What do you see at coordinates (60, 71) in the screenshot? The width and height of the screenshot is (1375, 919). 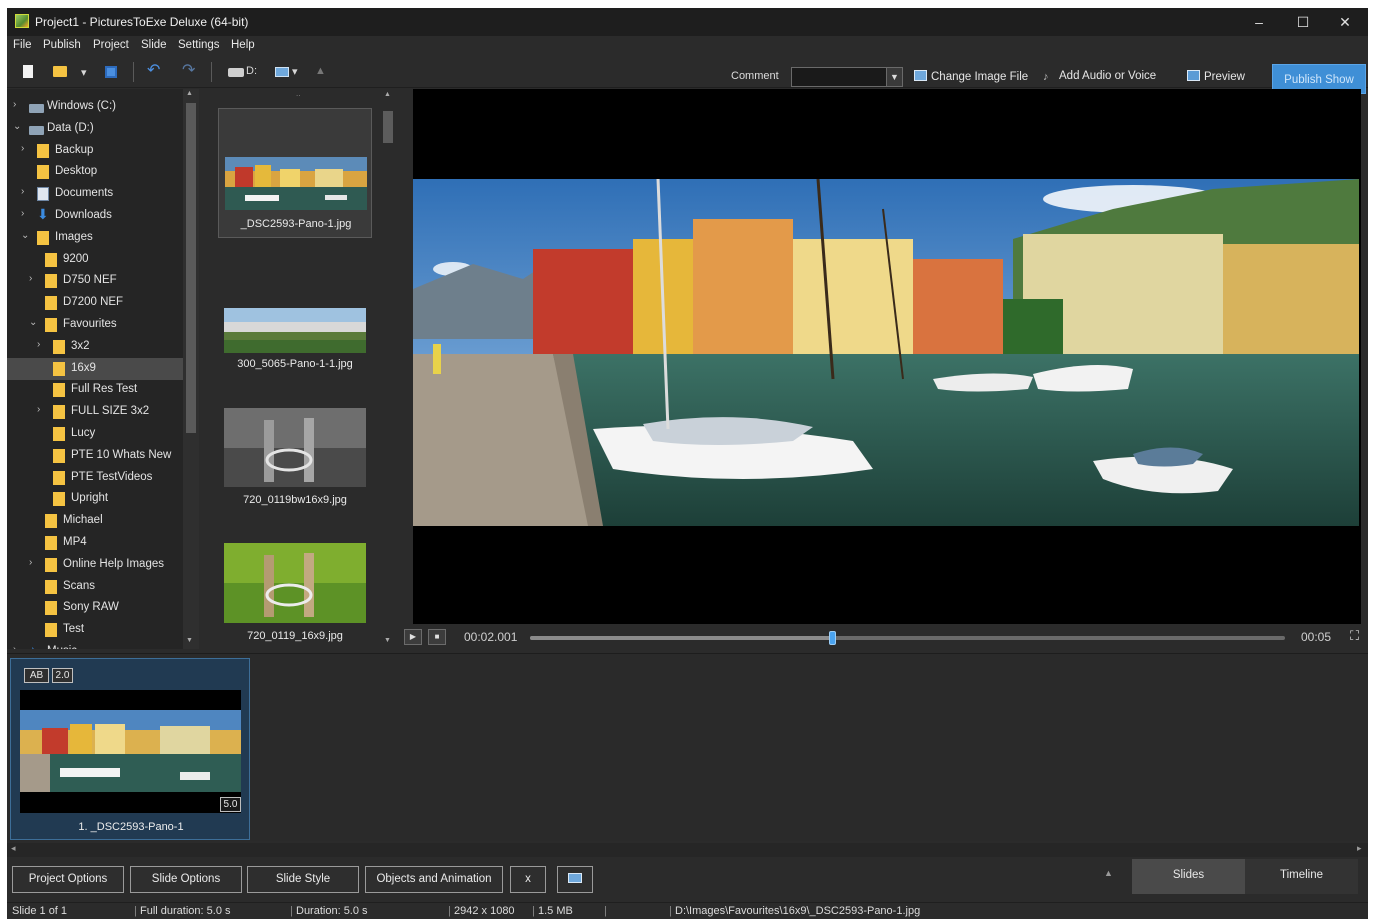 I see `open-folder-icon` at bounding box center [60, 71].